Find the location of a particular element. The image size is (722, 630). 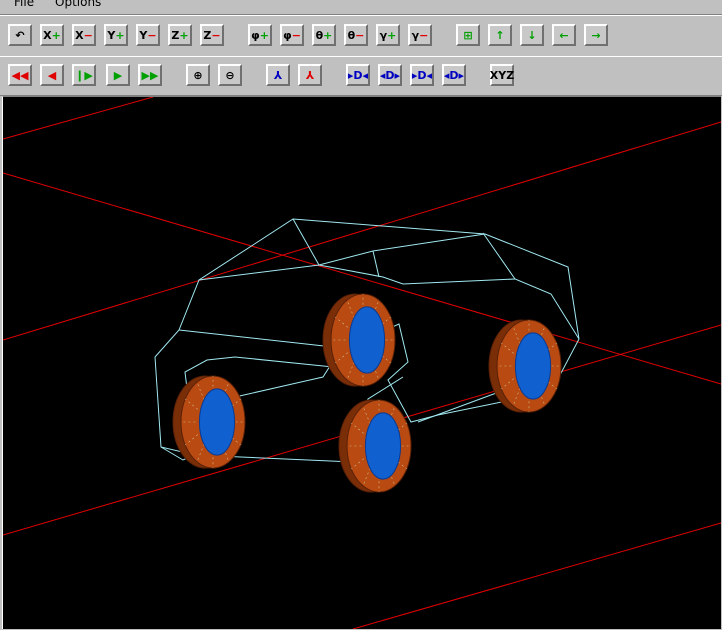

zoom-out-icon: ⊖ is located at coordinates (230, 75).